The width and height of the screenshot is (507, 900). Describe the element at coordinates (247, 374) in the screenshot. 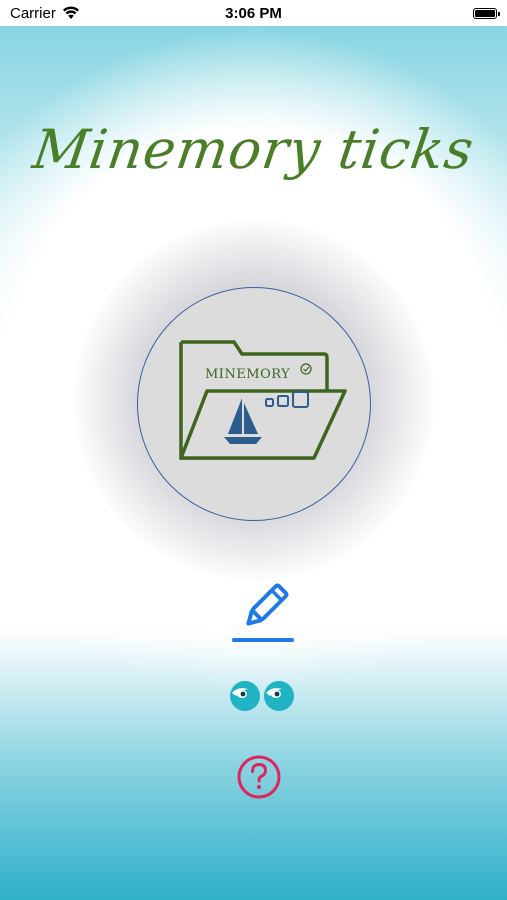

I see `logo-text: MINEMORY` at that location.